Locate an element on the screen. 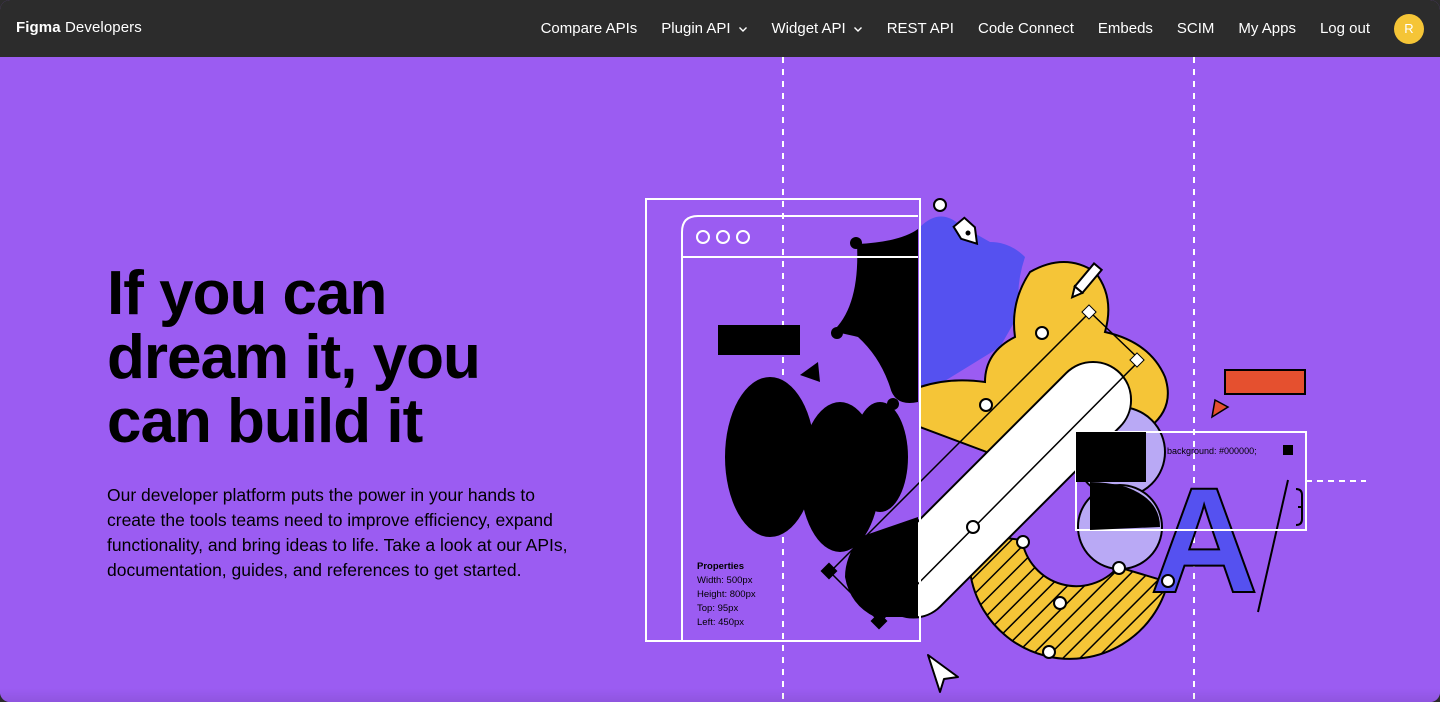 This screenshot has height=702, width=1440. nav-embeds: Embeds is located at coordinates (1125, 28).